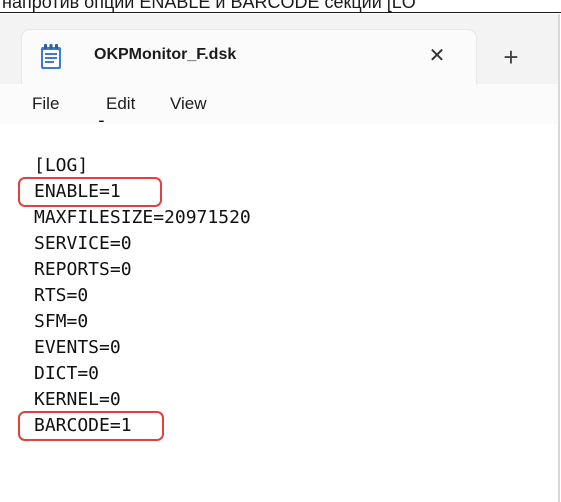 This screenshot has width=561, height=502. I want to click on editor-line: DICT=0, so click(67, 373).